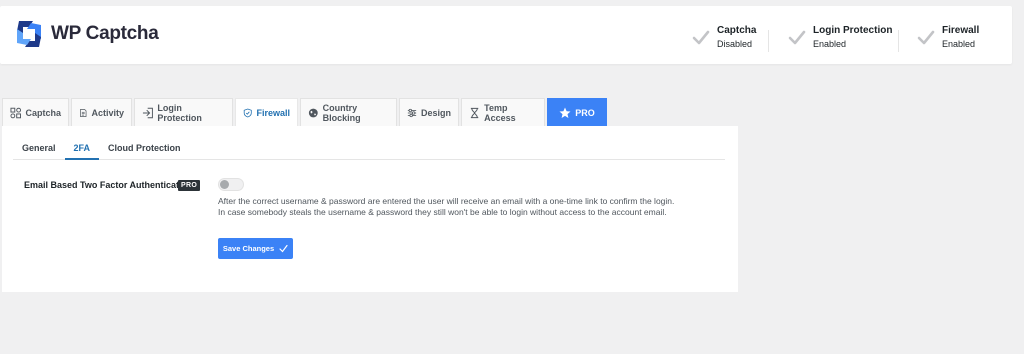 This screenshot has width=1024, height=354. What do you see at coordinates (82, 150) in the screenshot?
I see `subtab-2fa: 2FA` at bounding box center [82, 150].